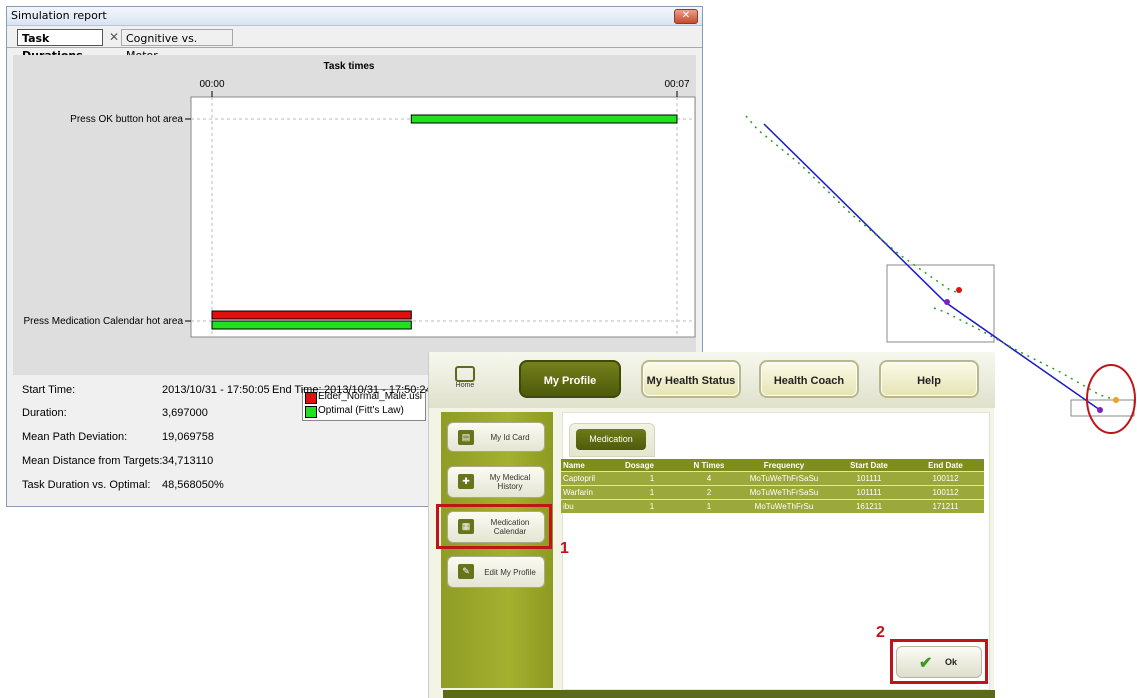 The width and height of the screenshot is (1137, 698). What do you see at coordinates (709, 465) in the screenshot?
I see `column-header: N Times` at bounding box center [709, 465].